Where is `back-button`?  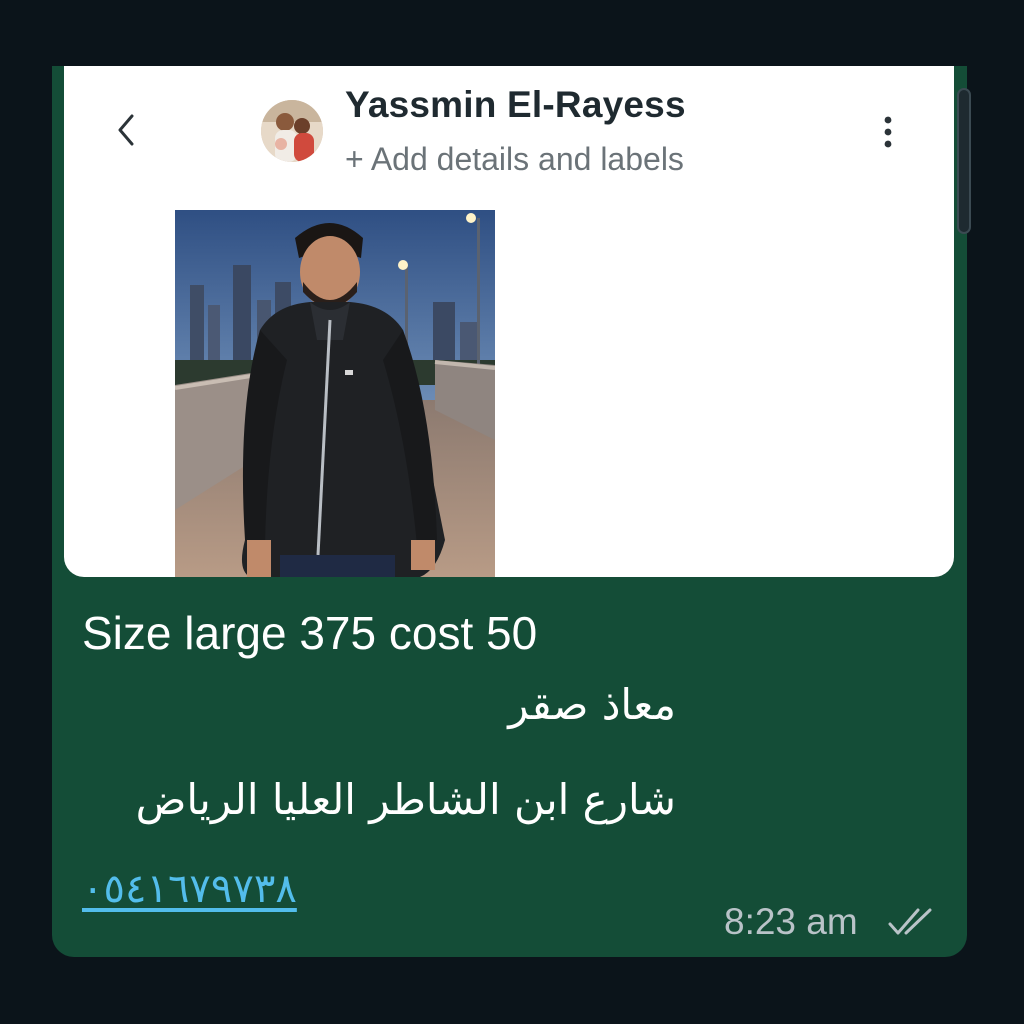
back-button is located at coordinates (126, 130).